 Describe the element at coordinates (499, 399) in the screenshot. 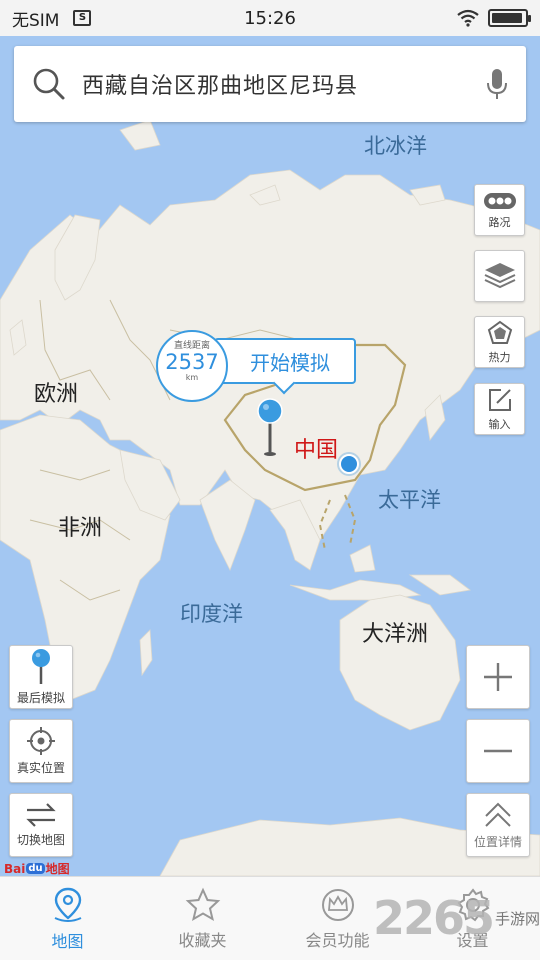

I see `edit-icon` at that location.